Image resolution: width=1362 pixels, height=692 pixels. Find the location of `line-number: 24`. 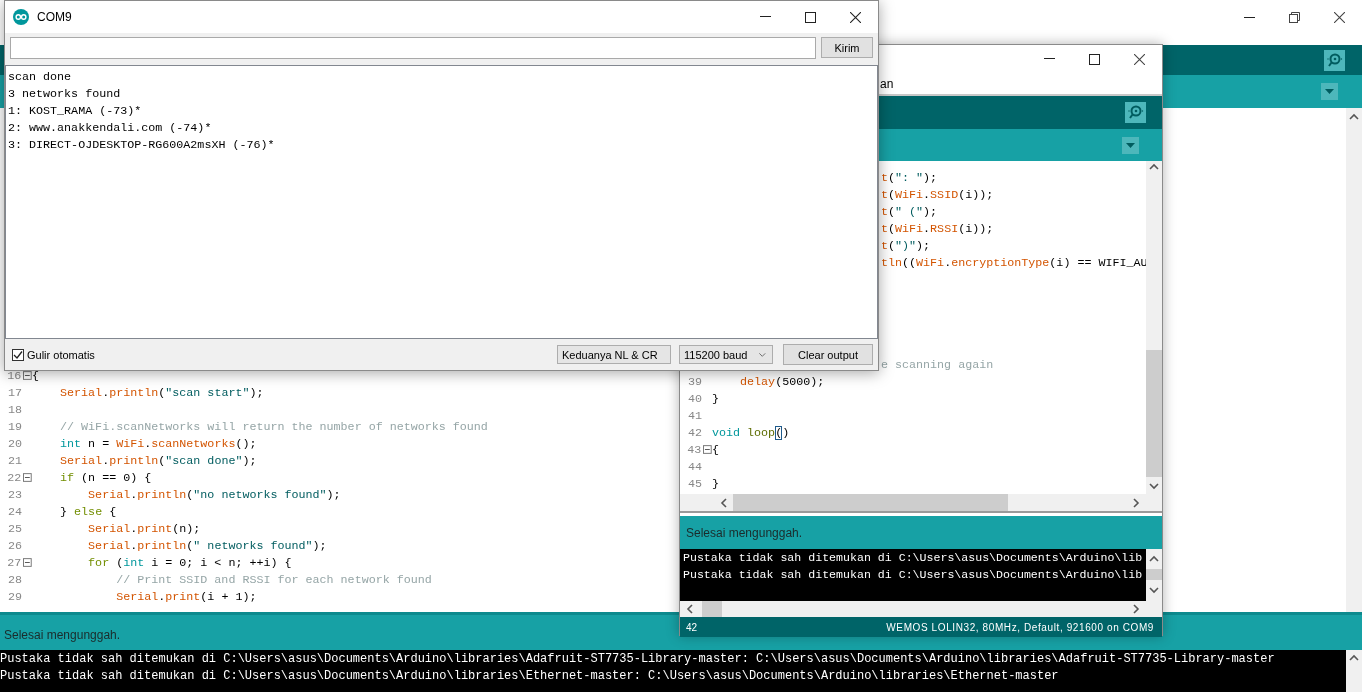

line-number: 24 is located at coordinates (14, 511).